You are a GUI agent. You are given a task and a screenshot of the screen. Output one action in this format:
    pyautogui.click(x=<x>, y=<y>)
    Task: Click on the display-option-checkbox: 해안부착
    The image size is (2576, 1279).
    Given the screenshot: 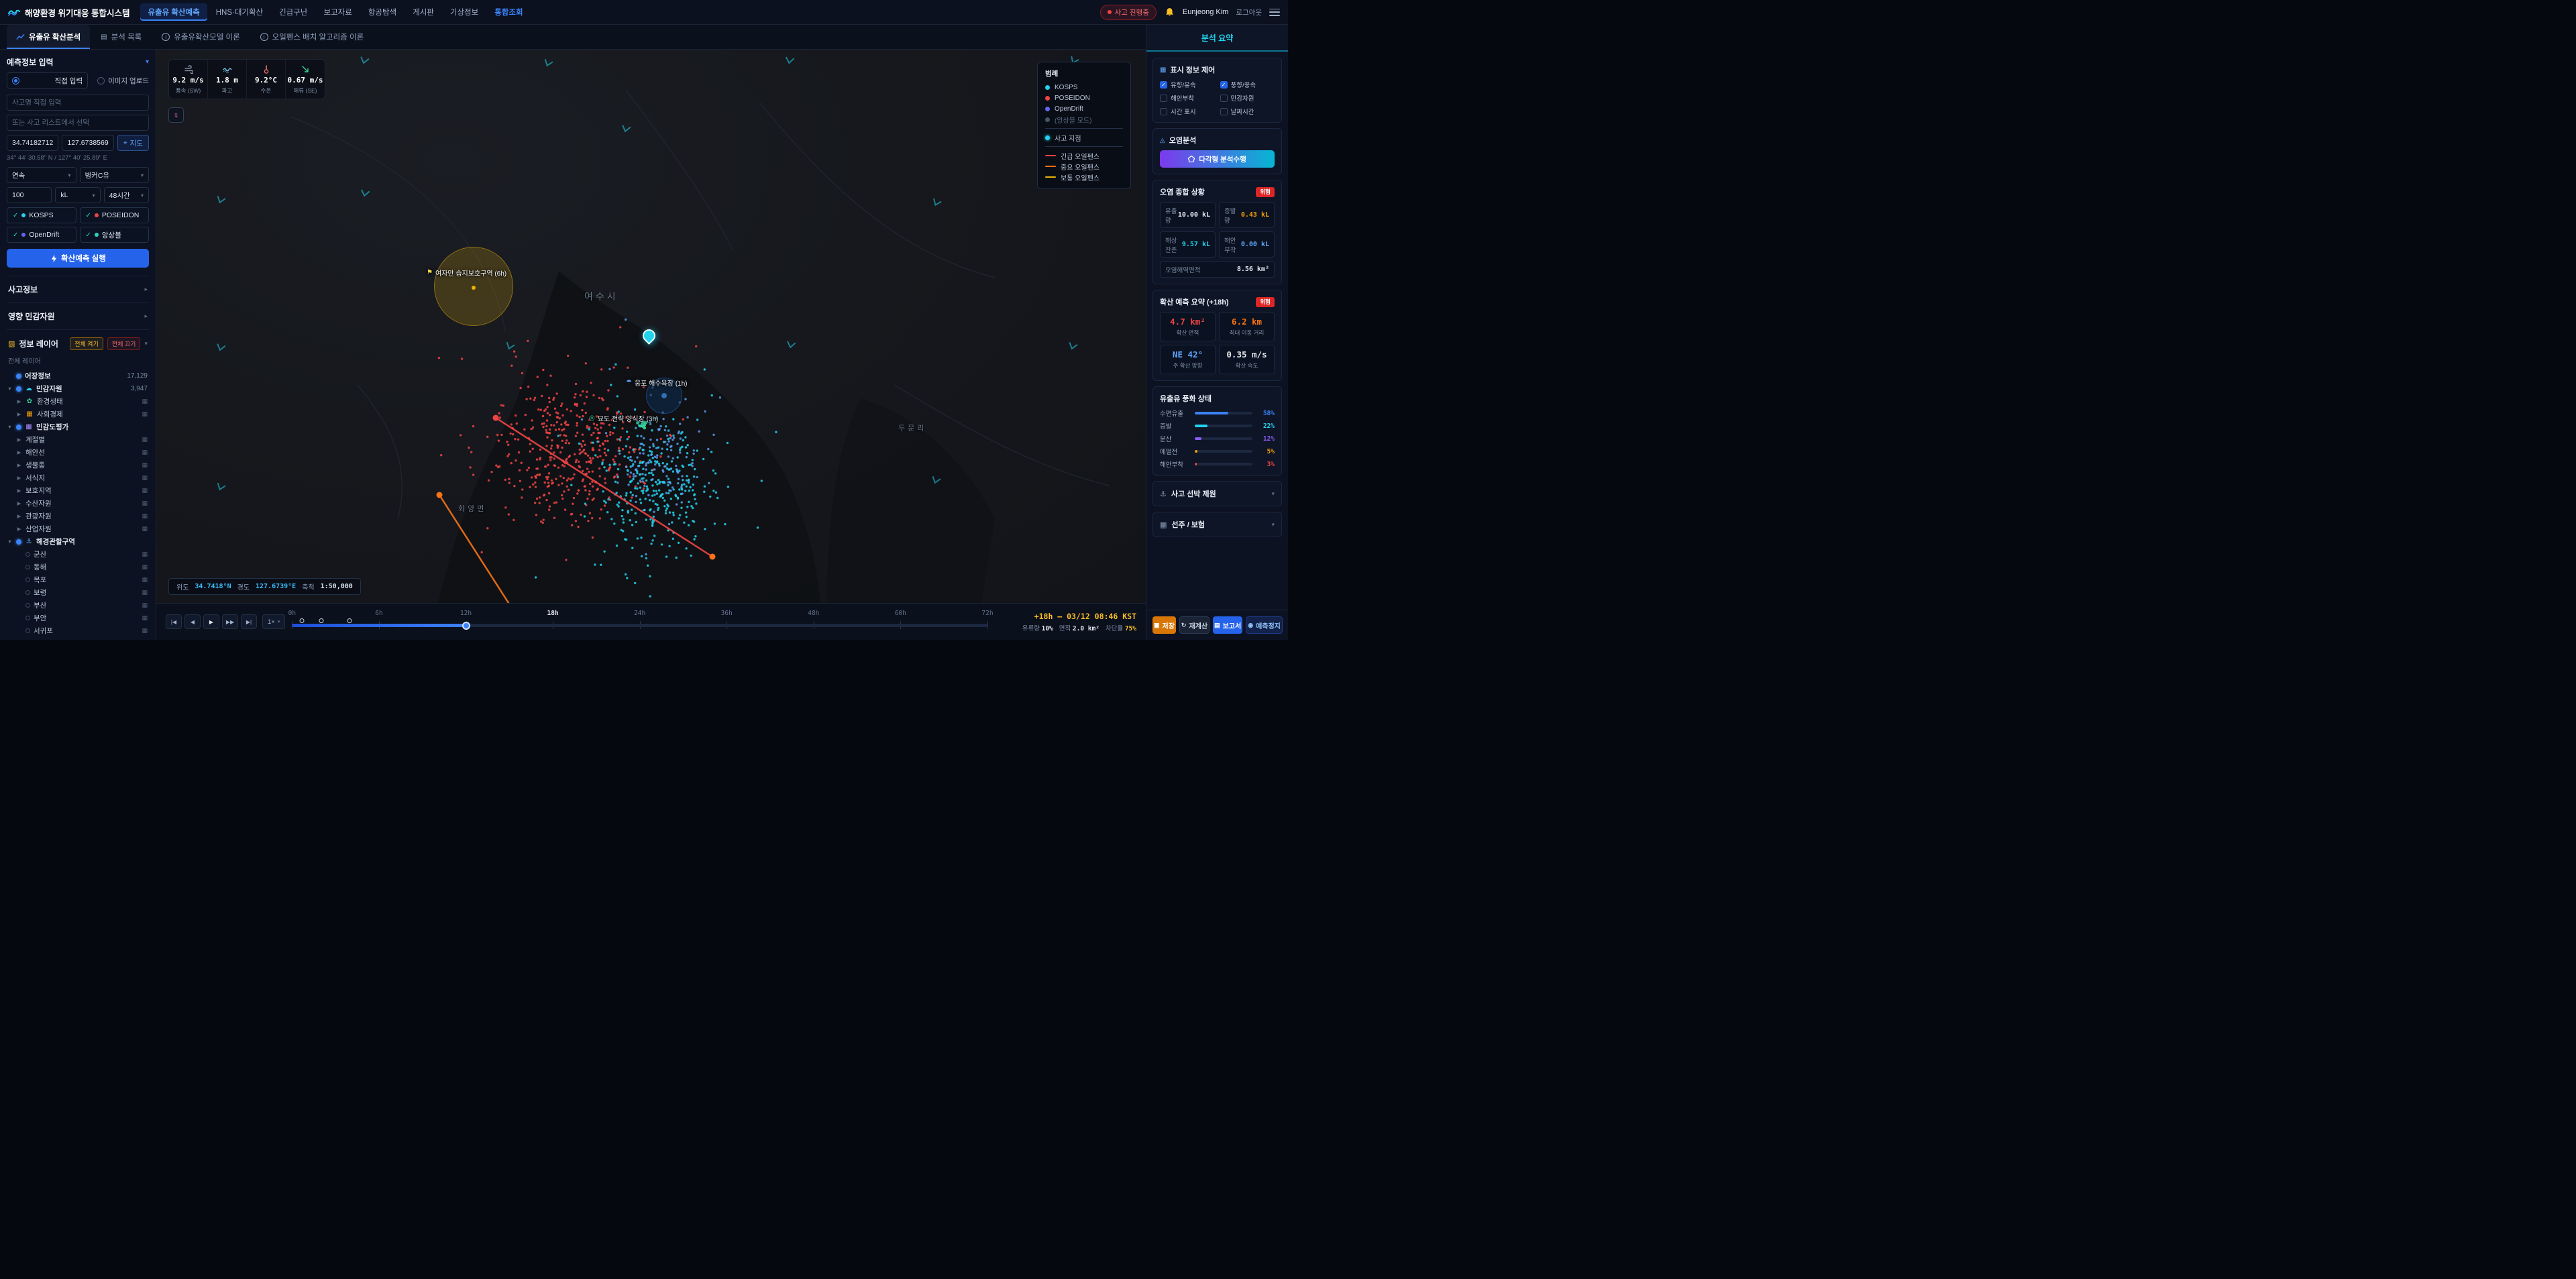 What is the action you would take?
    pyautogui.click(x=1187, y=98)
    